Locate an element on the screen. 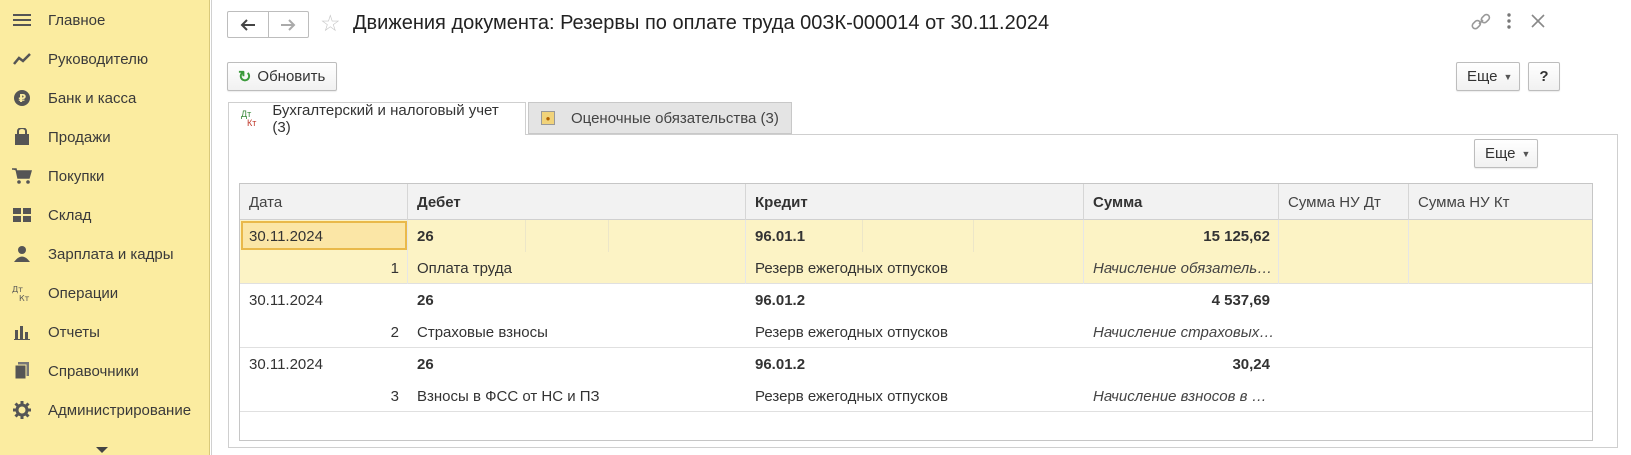 This screenshot has height=455, width=1631. register-icon: ● is located at coordinates (548, 118).